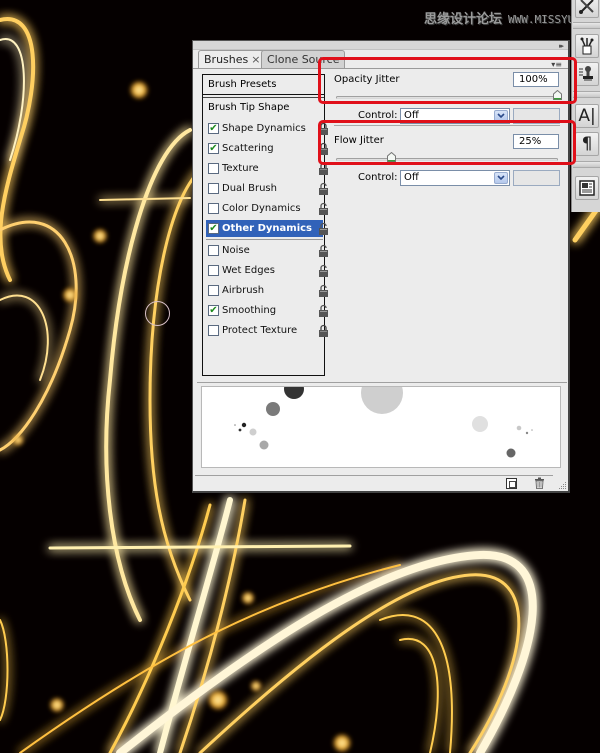  What do you see at coordinates (157, 313) in the screenshot?
I see `brush-cursor` at bounding box center [157, 313].